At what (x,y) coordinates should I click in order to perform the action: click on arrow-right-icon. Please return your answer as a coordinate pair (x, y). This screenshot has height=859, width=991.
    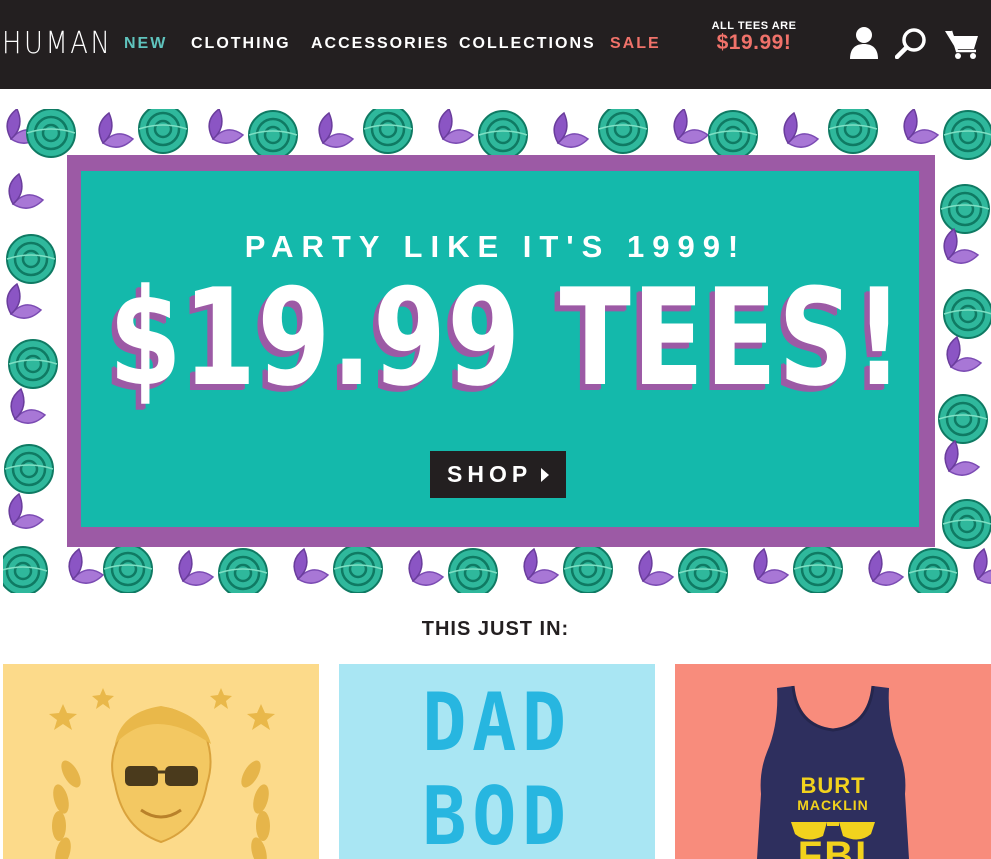
    Looking at the image, I should click on (545, 475).